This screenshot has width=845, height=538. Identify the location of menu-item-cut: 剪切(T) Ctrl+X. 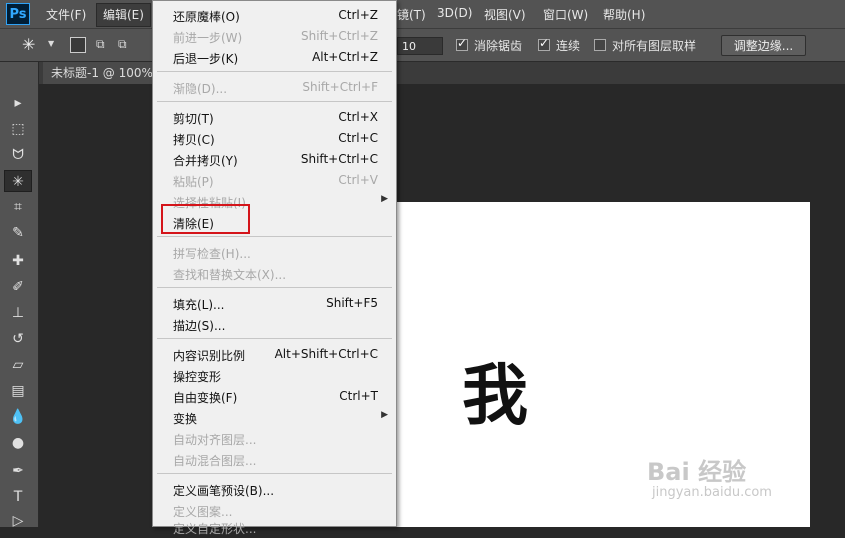
(274, 117).